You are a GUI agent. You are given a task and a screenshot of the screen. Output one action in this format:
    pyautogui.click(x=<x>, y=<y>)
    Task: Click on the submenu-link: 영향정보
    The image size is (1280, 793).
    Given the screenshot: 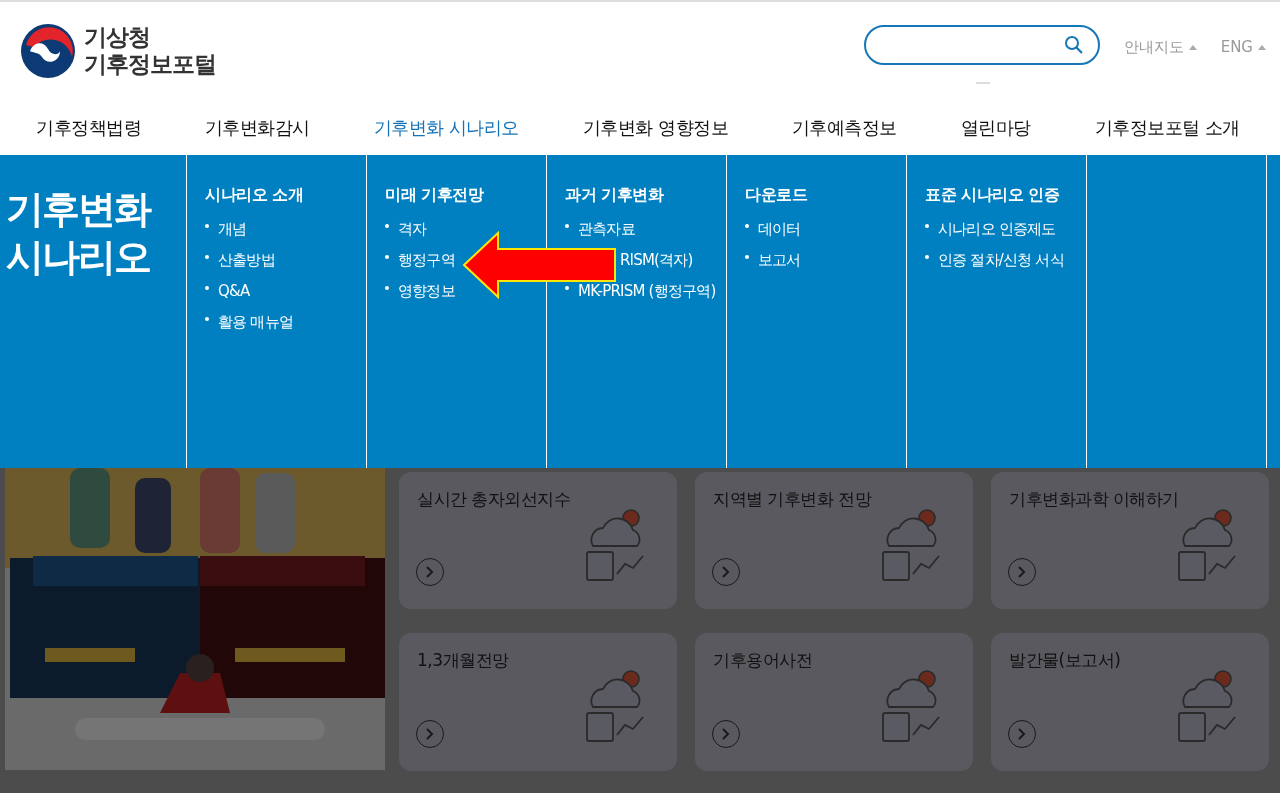 What is the action you would take?
    pyautogui.click(x=426, y=291)
    